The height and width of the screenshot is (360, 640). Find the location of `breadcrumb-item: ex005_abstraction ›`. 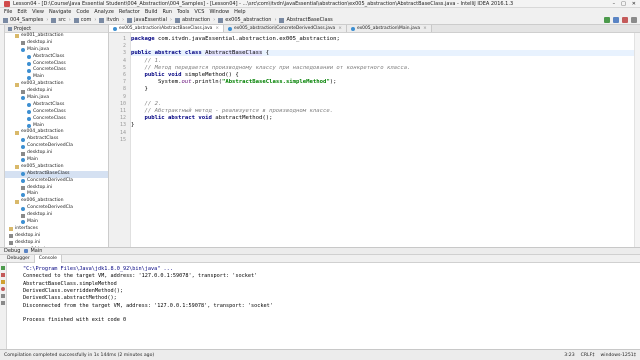

breadcrumb-item: ex005_abstraction › is located at coordinates (247, 20).